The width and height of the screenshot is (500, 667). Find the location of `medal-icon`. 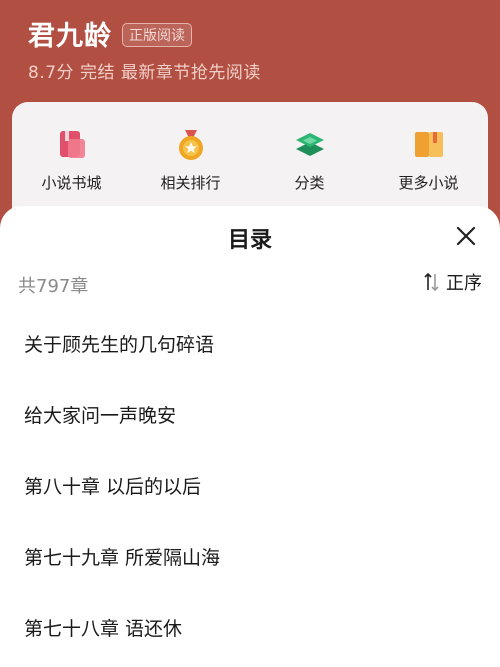

medal-icon is located at coordinates (190, 145).